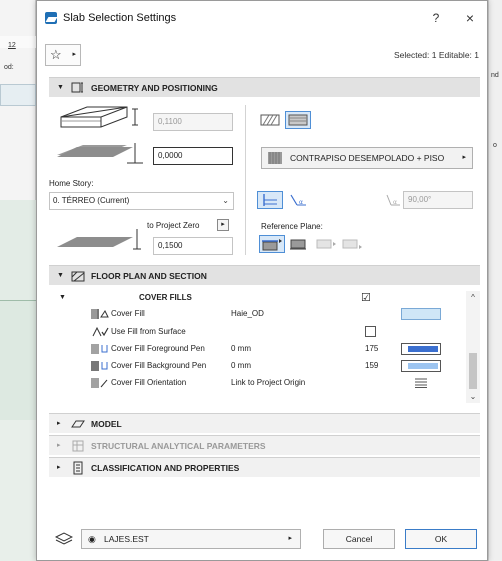 The image size is (502, 561). What do you see at coordinates (154, 88) in the screenshot?
I see `panel-title: GEOMETRY AND POSITIONING` at bounding box center [154, 88].